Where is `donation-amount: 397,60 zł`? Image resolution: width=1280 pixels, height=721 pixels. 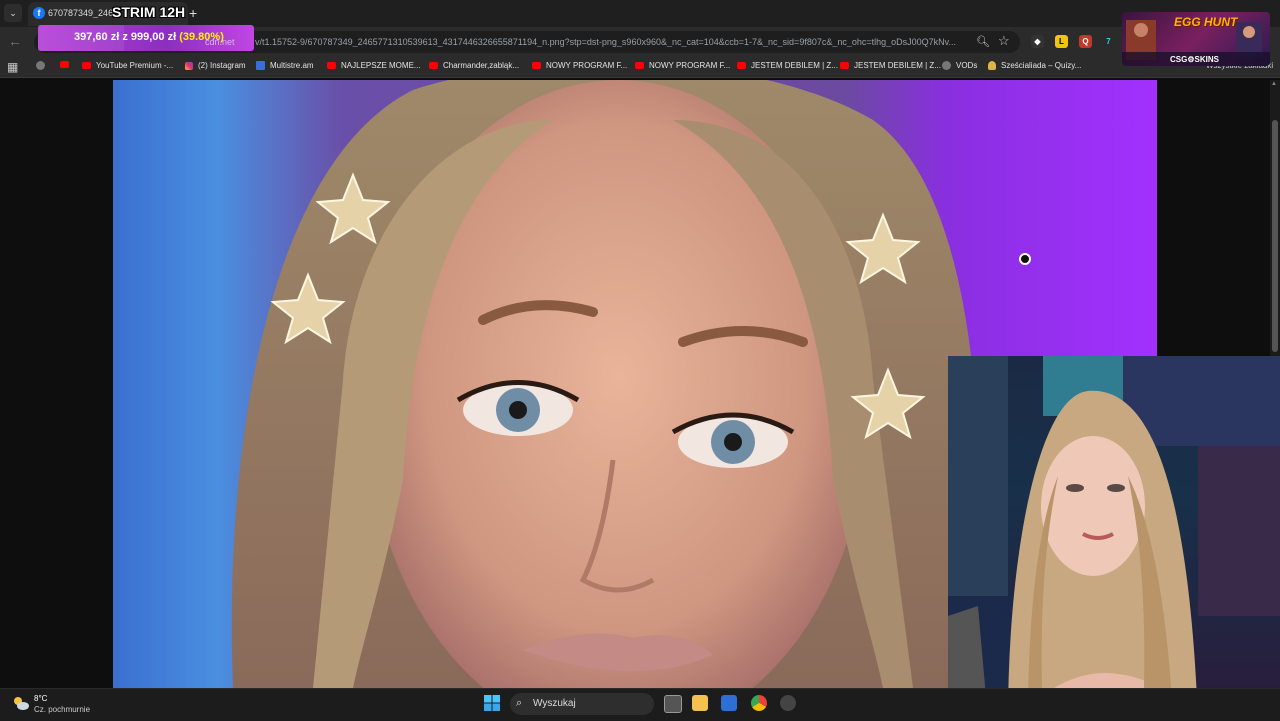
donation-amount: 397,60 zł is located at coordinates (97, 37).